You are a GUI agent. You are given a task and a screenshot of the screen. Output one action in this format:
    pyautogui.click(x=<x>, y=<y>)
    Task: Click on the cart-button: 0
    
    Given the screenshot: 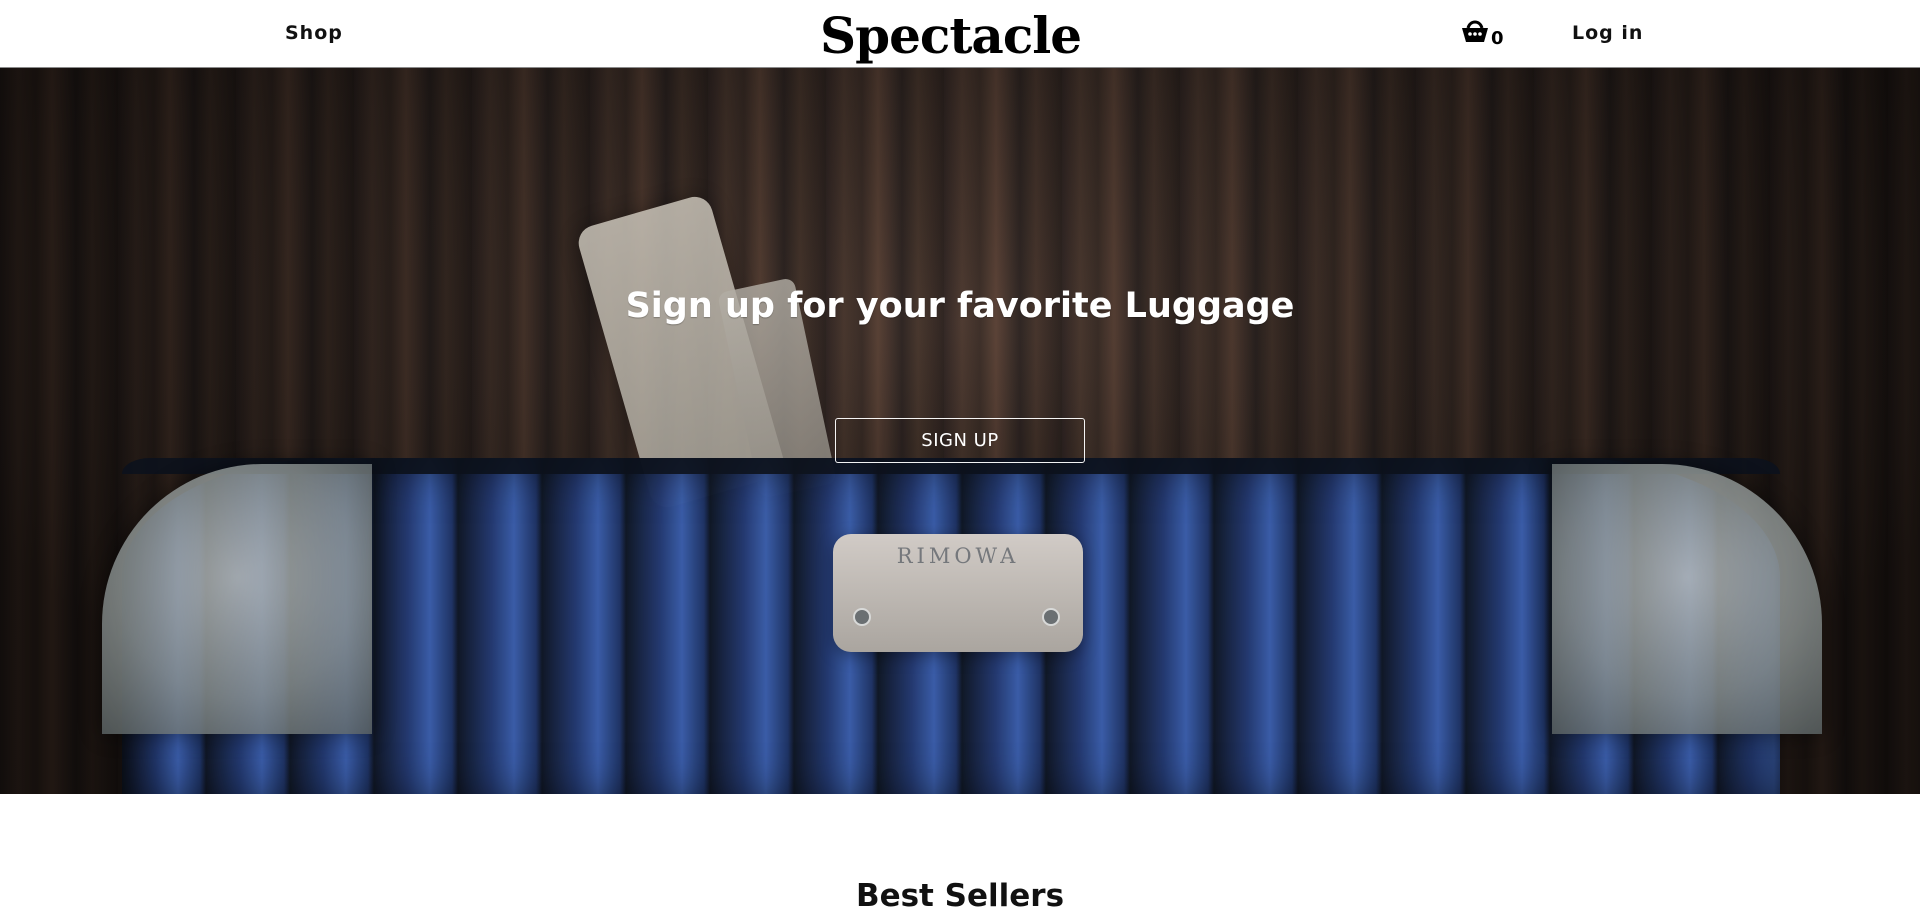 What is the action you would take?
    pyautogui.click(x=1482, y=34)
    